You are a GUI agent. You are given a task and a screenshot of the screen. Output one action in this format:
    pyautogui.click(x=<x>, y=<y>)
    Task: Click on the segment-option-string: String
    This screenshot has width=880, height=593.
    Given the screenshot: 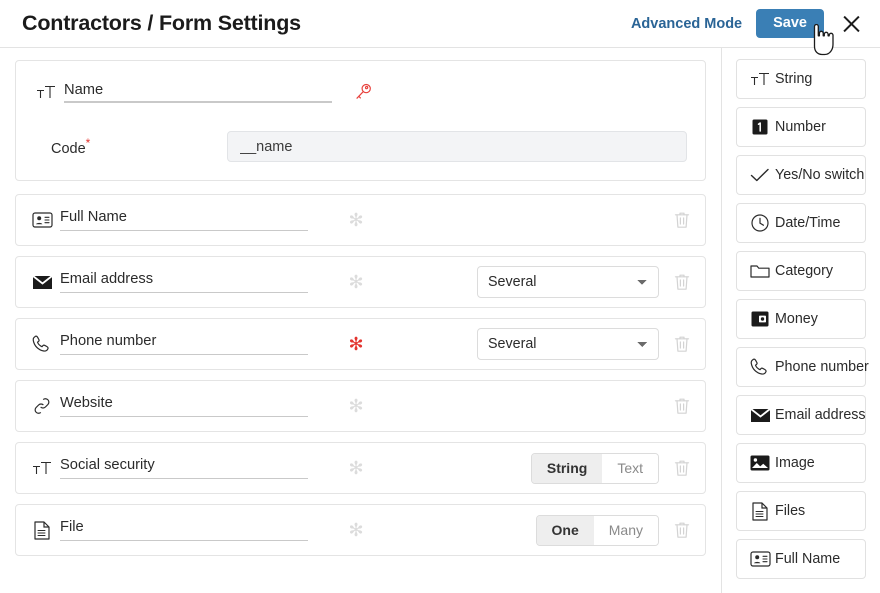 What is the action you would take?
    pyautogui.click(x=567, y=468)
    